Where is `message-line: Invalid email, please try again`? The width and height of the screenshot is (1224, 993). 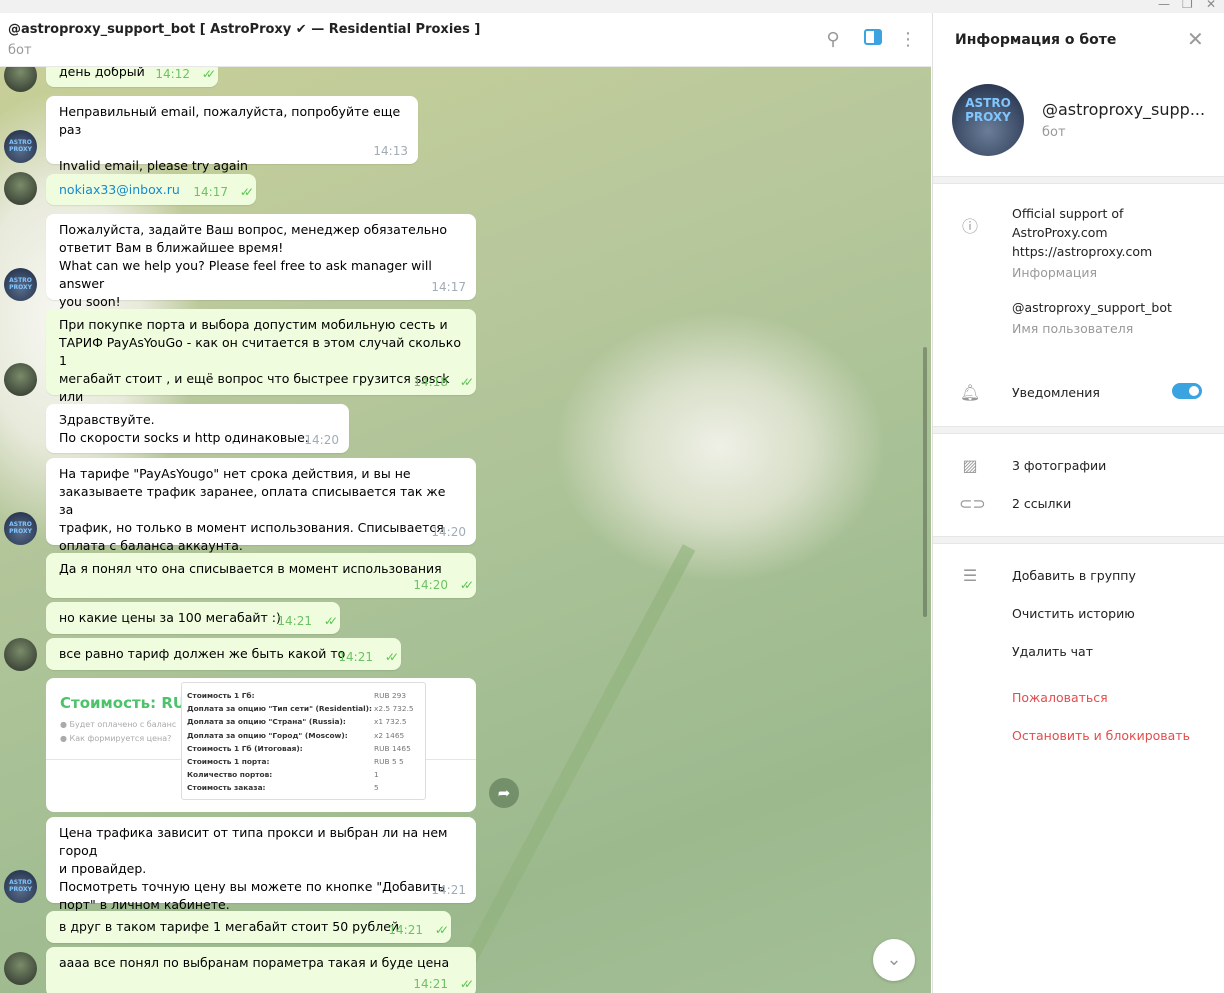
message-line: Invalid email, please try again is located at coordinates (153, 165).